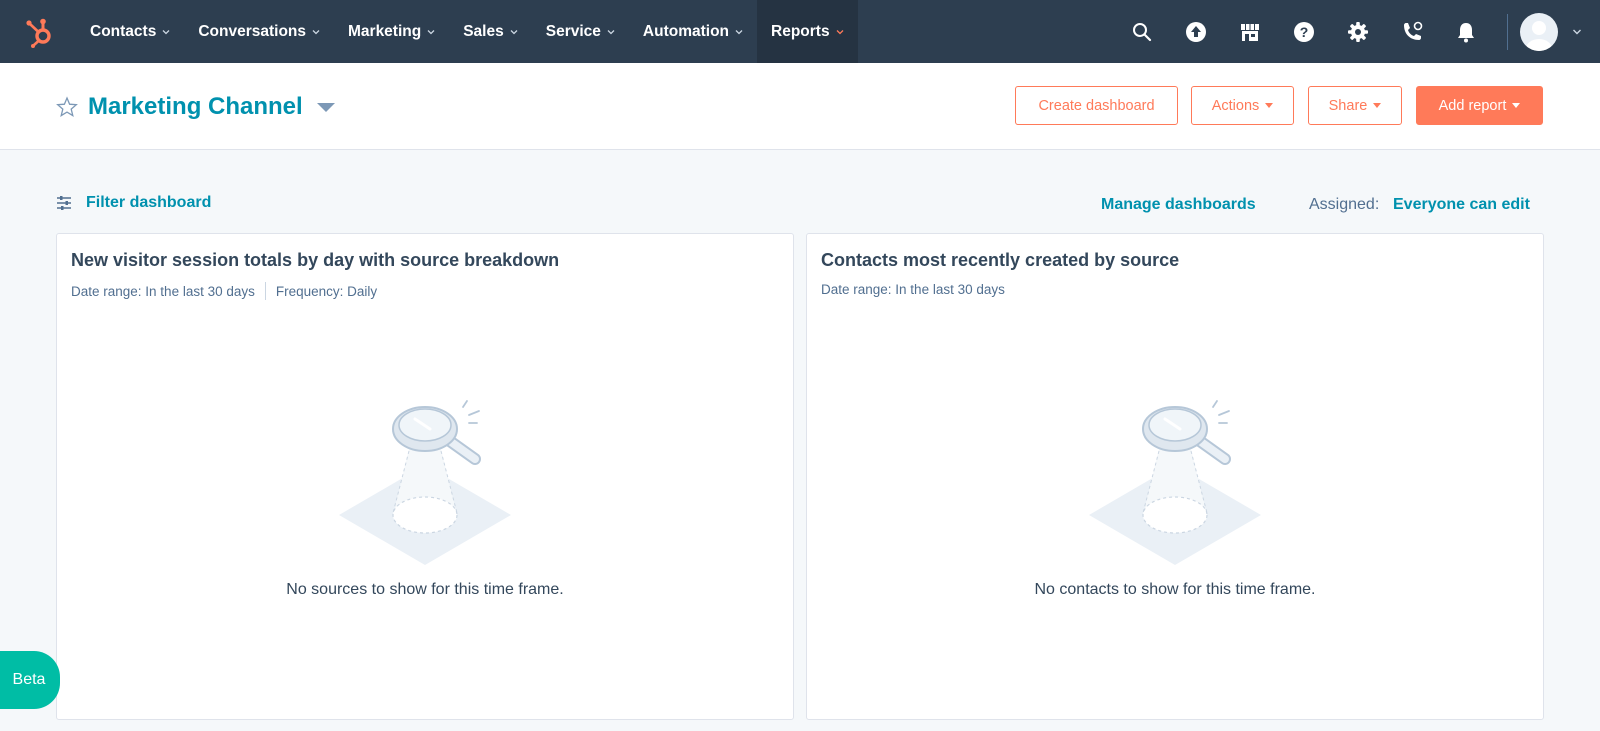 The width and height of the screenshot is (1600, 731). Describe the element at coordinates (573, 31) in the screenshot. I see `nav-service-label: Service` at that location.